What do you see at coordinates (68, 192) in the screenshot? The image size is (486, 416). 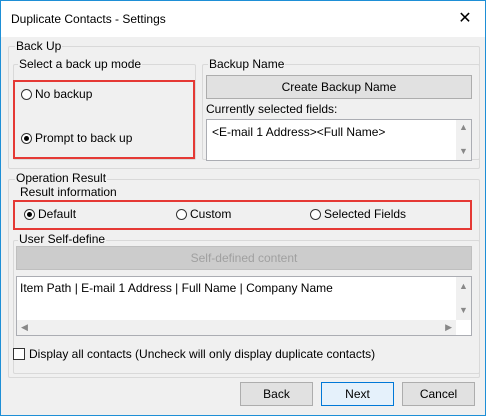 I see `result-info-label: Result information` at bounding box center [68, 192].